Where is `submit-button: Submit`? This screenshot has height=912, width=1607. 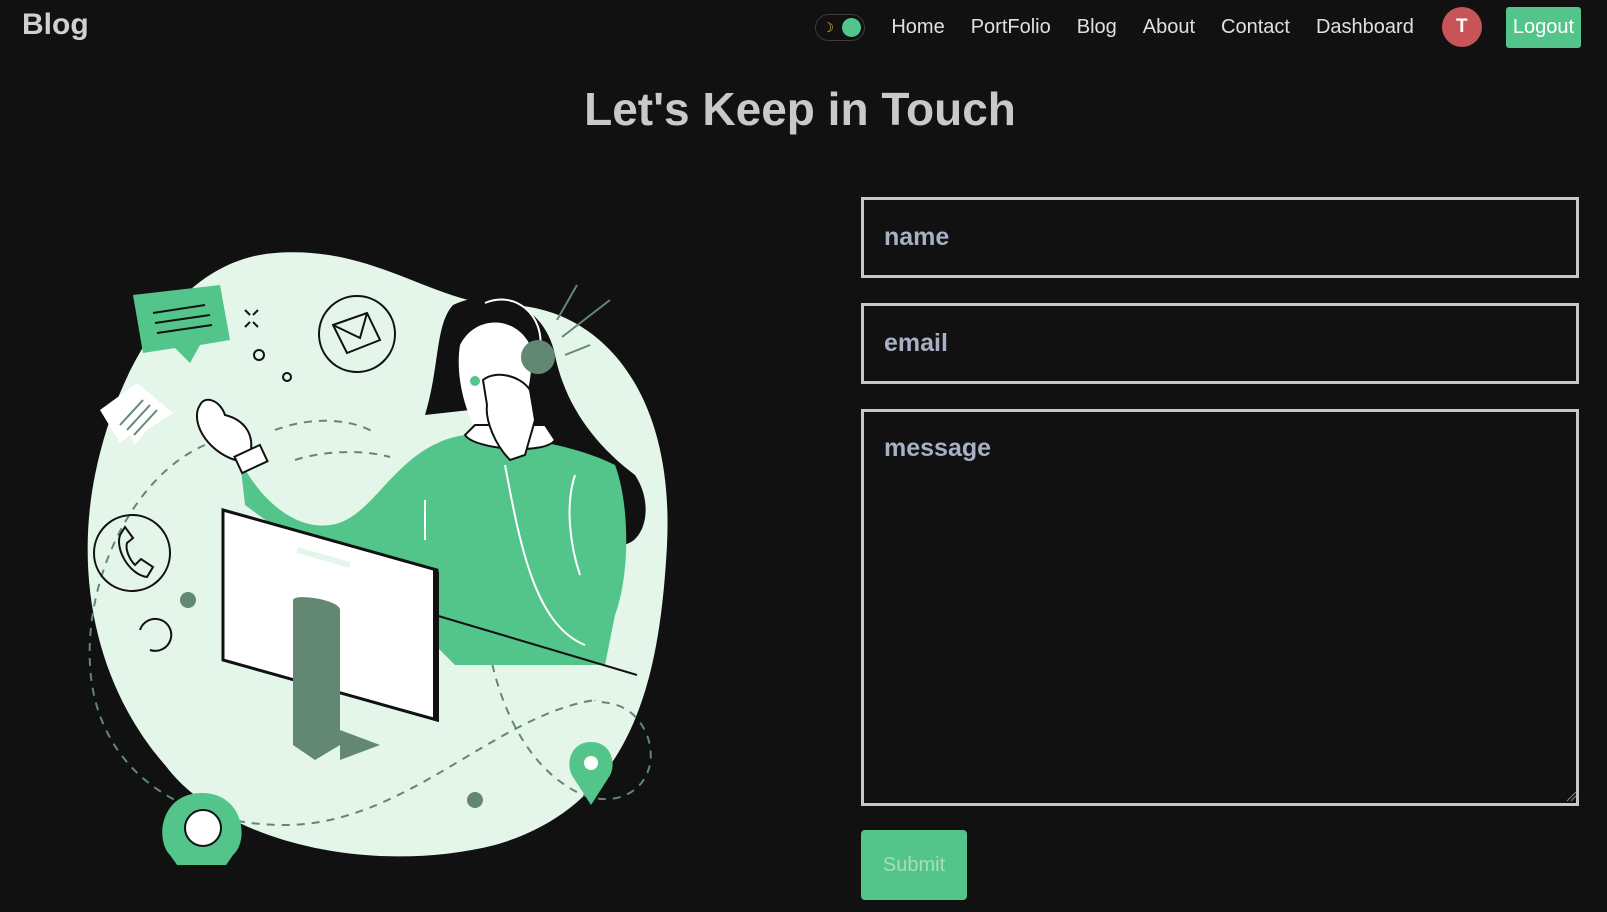
submit-button: Submit is located at coordinates (914, 865).